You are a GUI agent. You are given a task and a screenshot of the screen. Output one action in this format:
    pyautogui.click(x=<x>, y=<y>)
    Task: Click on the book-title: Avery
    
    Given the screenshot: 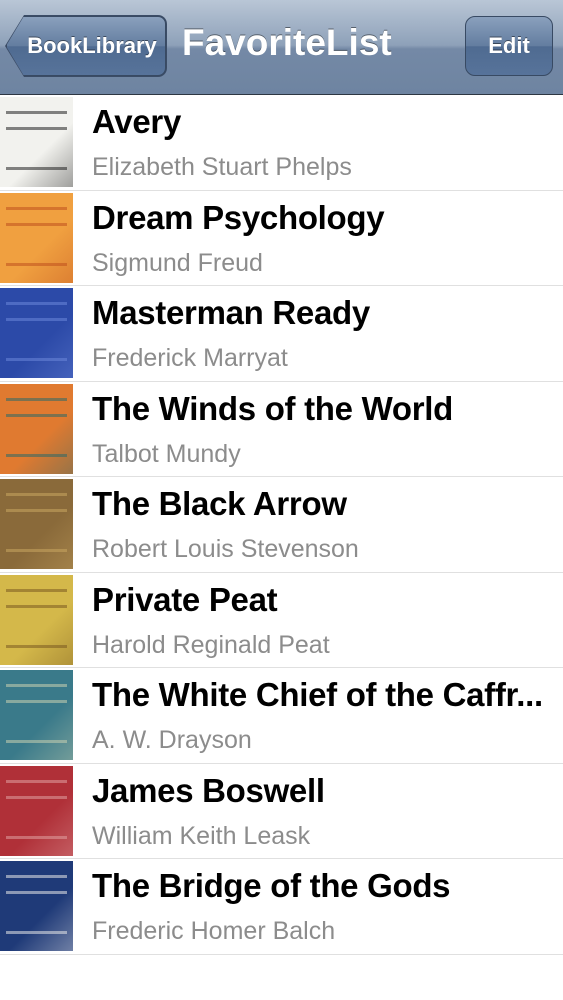 What is the action you would take?
    pyautogui.click(x=137, y=121)
    